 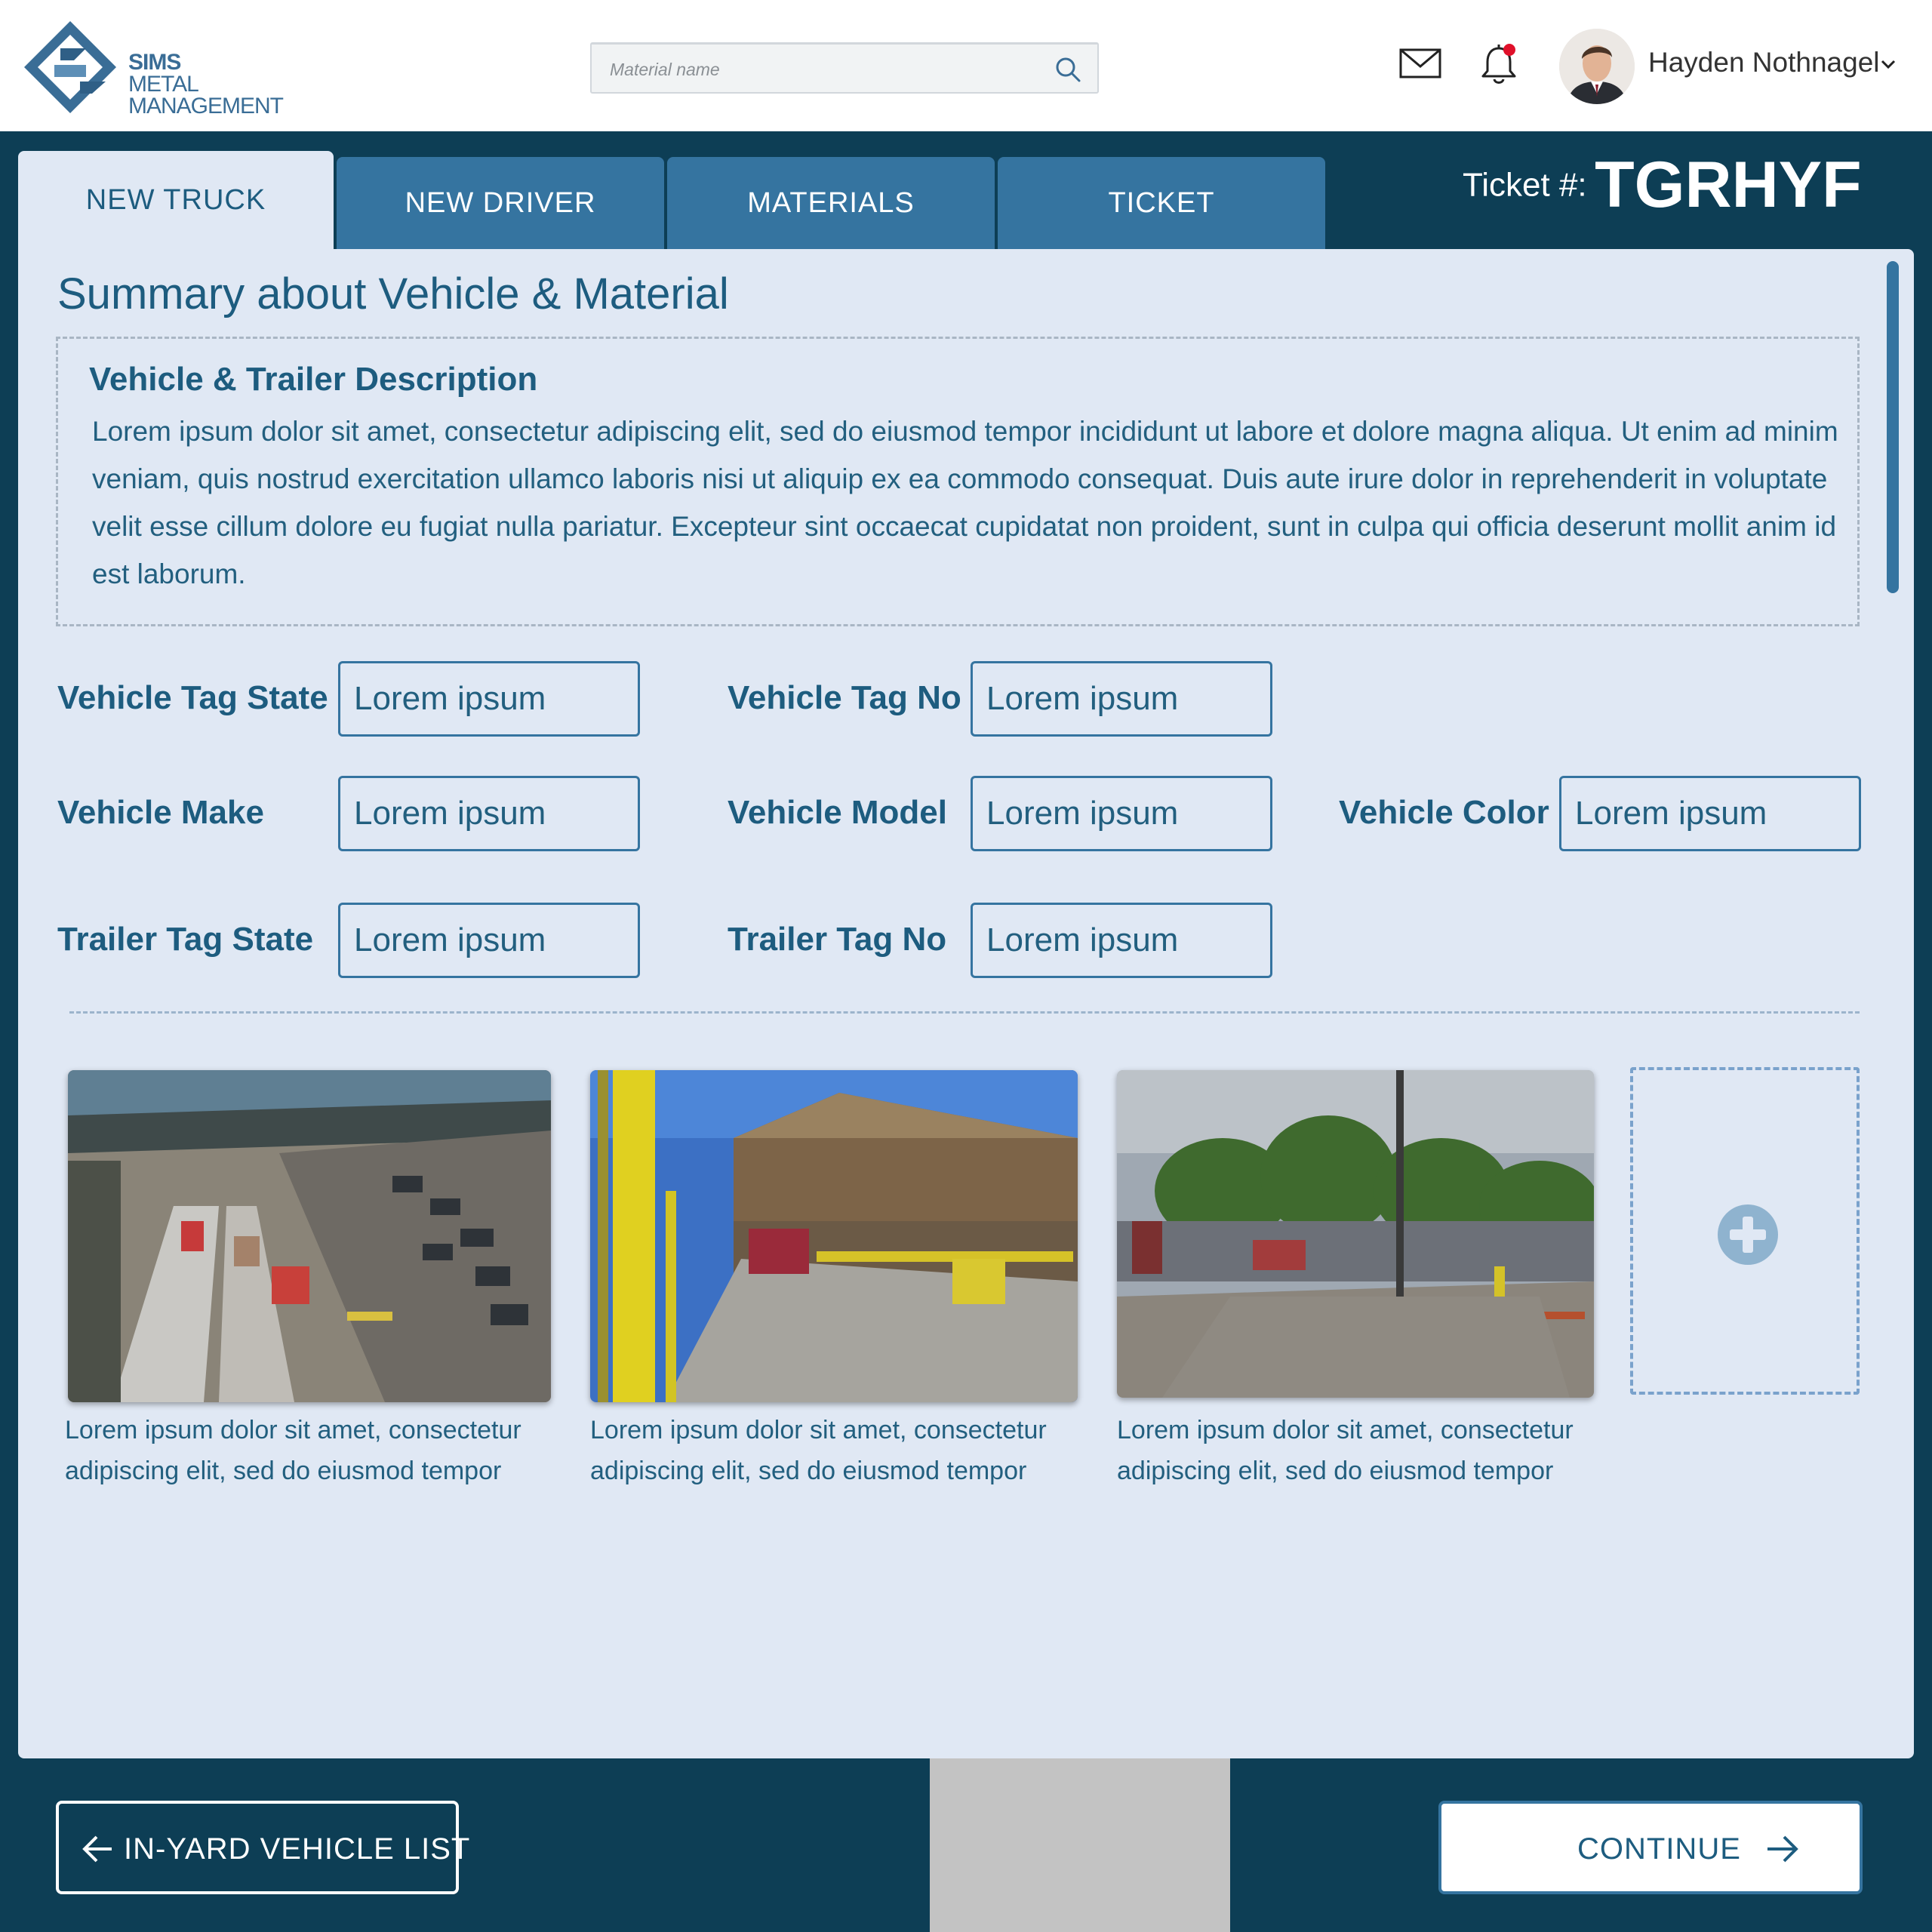 I want to click on description-title: Vehicle & Trailer Description, so click(x=313, y=379).